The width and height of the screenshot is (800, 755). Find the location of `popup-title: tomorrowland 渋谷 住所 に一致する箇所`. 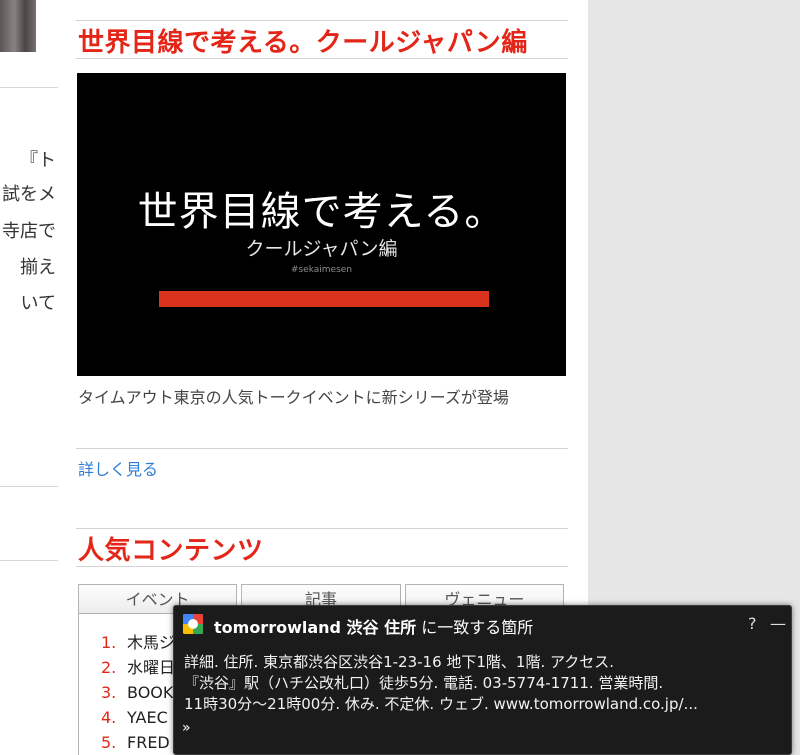

popup-title: tomorrowland 渋谷 住所 に一致する箇所 is located at coordinates (373, 626).